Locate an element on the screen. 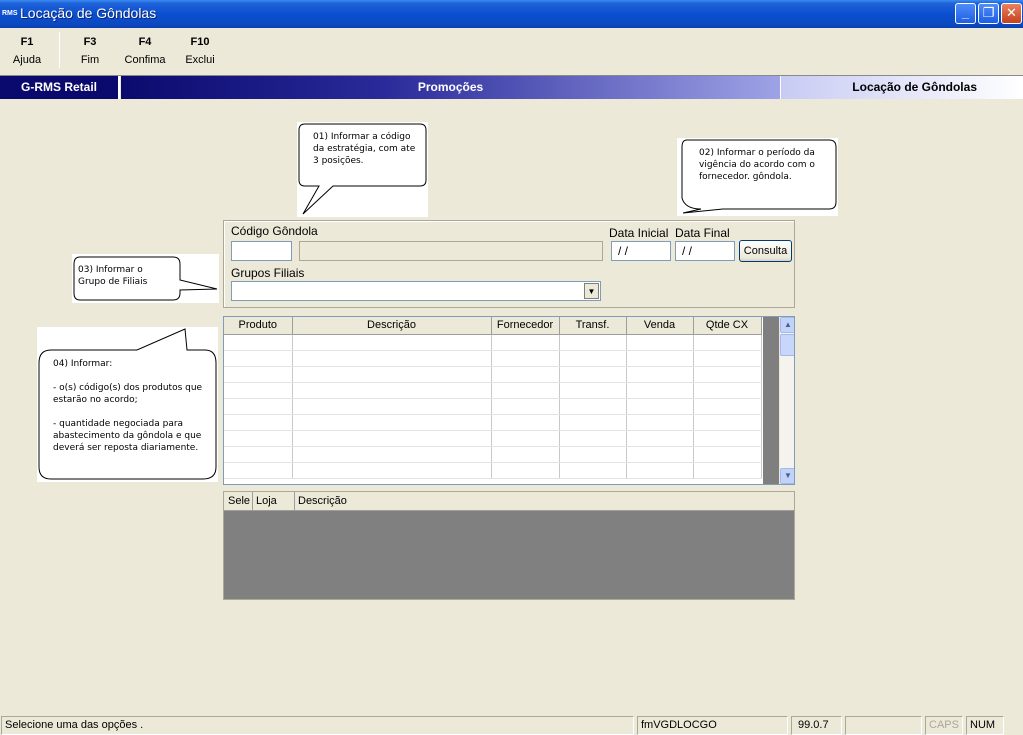 The width and height of the screenshot is (1023, 735). data-inicial-input: / / is located at coordinates (641, 251).